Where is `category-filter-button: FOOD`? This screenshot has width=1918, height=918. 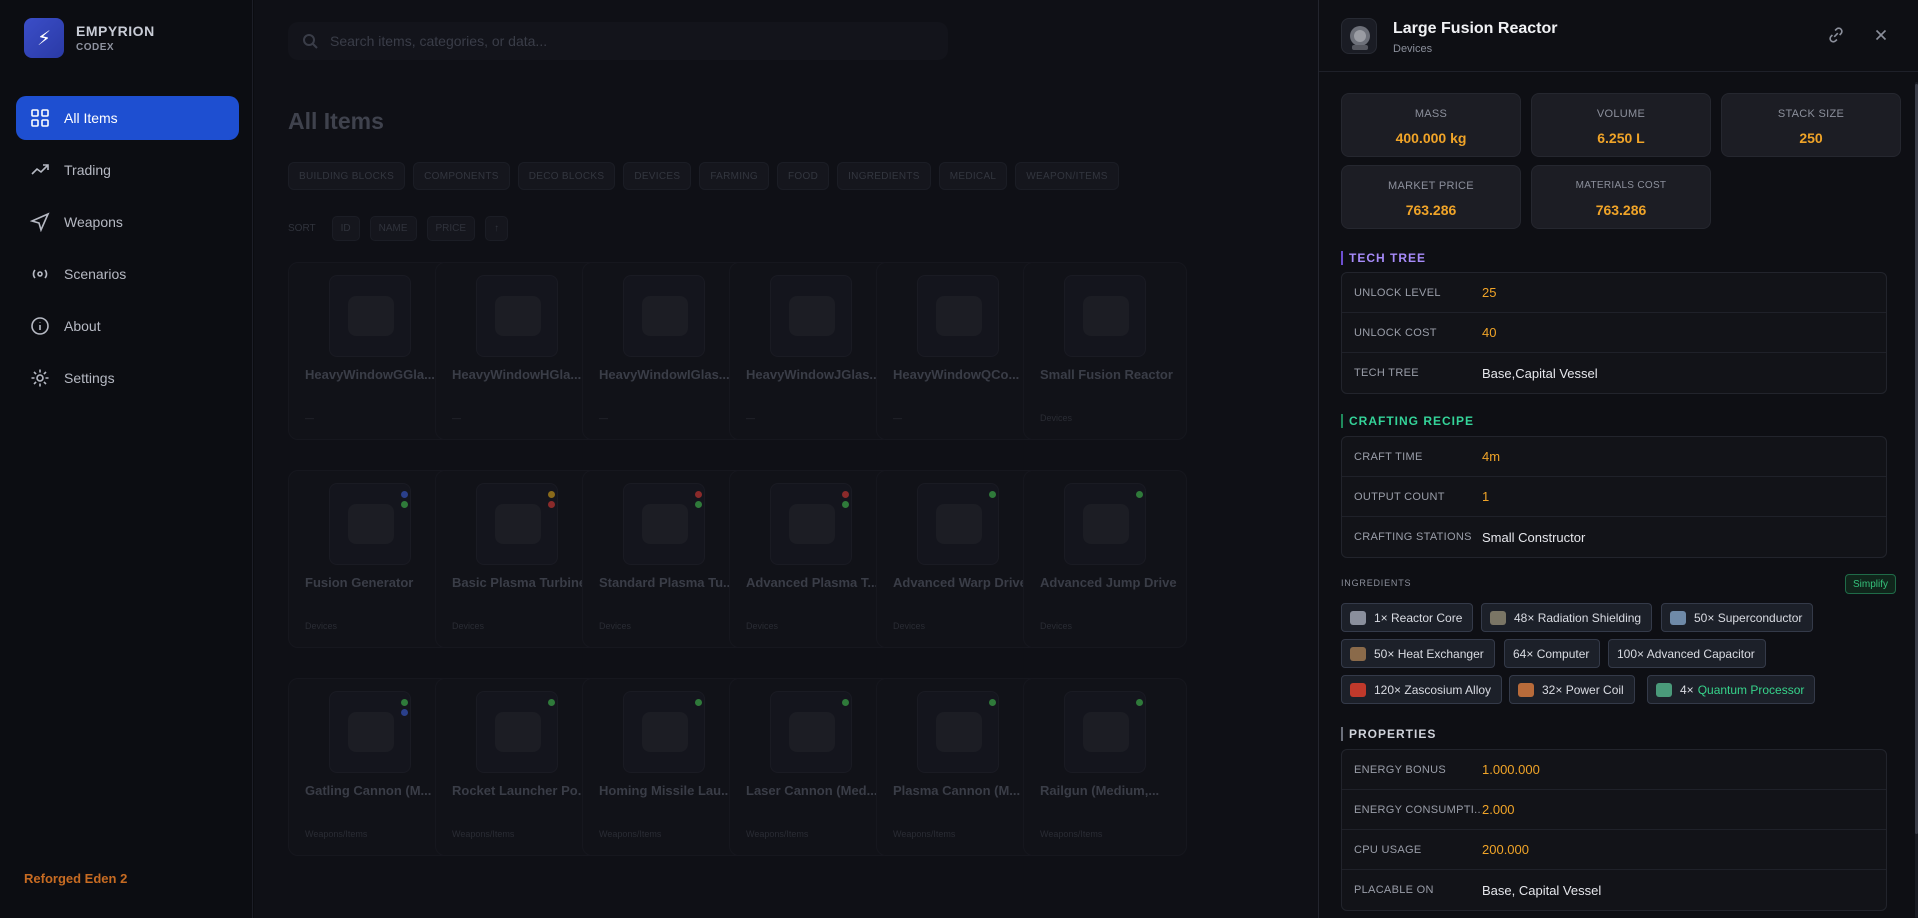 category-filter-button: FOOD is located at coordinates (803, 176).